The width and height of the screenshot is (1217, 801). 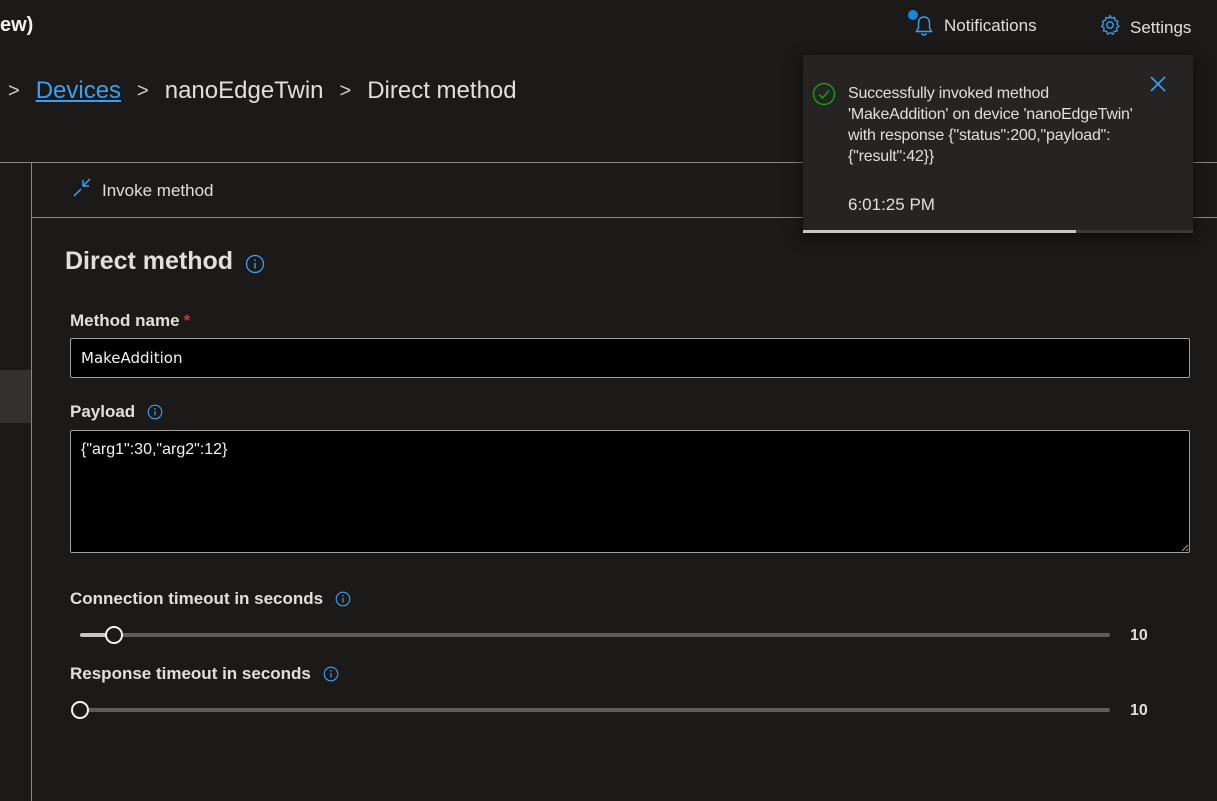 What do you see at coordinates (15, 396) in the screenshot?
I see `left-nav-selected-item` at bounding box center [15, 396].